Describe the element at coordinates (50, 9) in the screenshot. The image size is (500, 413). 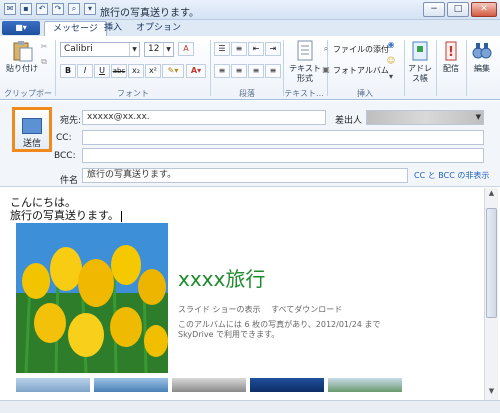
I see `quick-access-toolbar: ✉ ▪ ↶ ↷ ⌕ ▾` at that location.